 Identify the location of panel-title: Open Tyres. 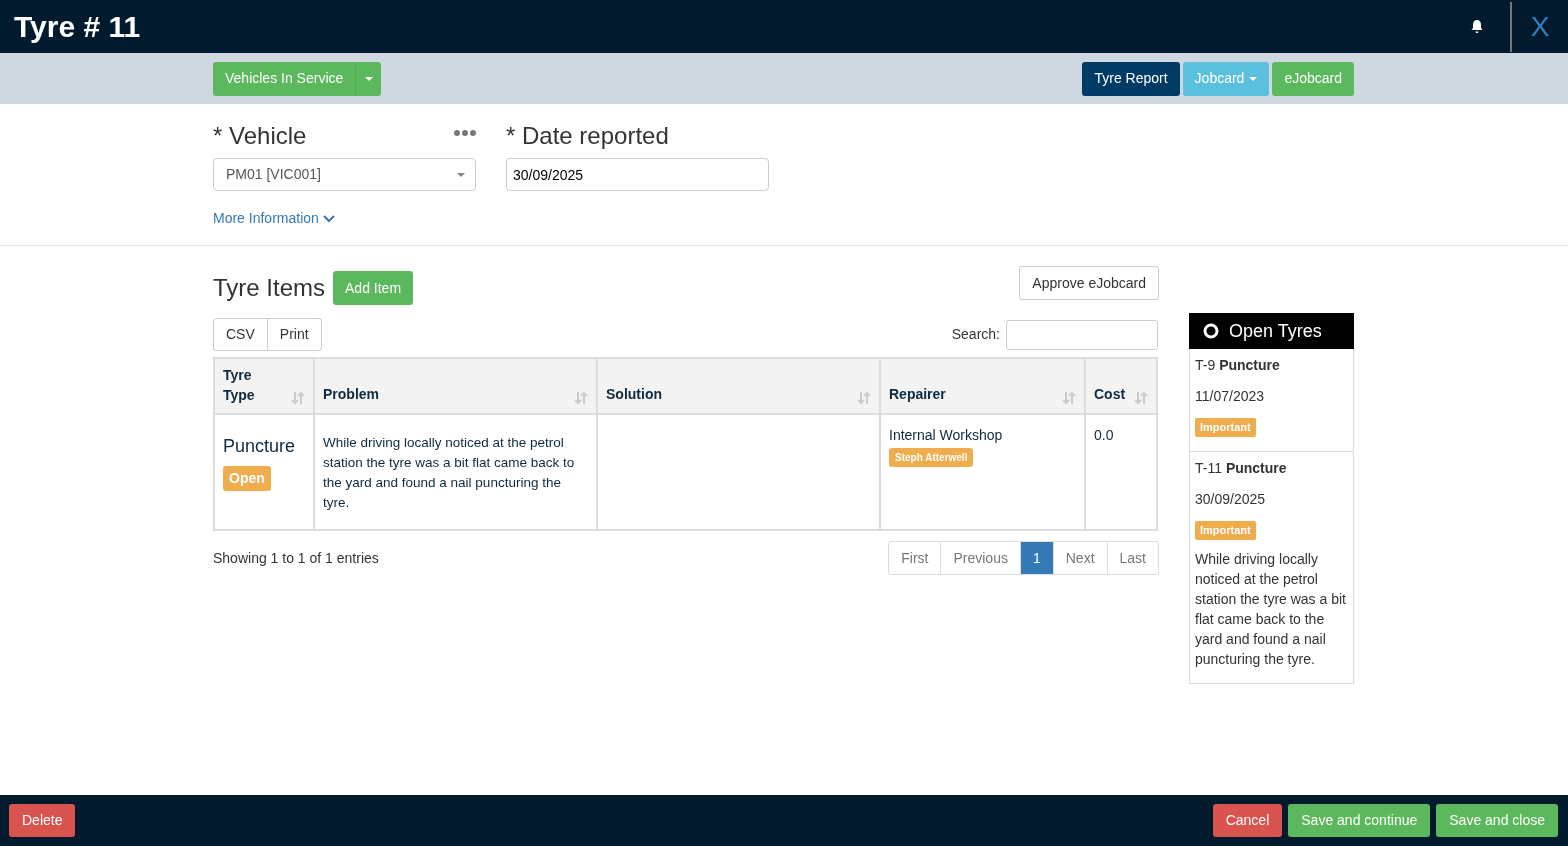
(1275, 331).